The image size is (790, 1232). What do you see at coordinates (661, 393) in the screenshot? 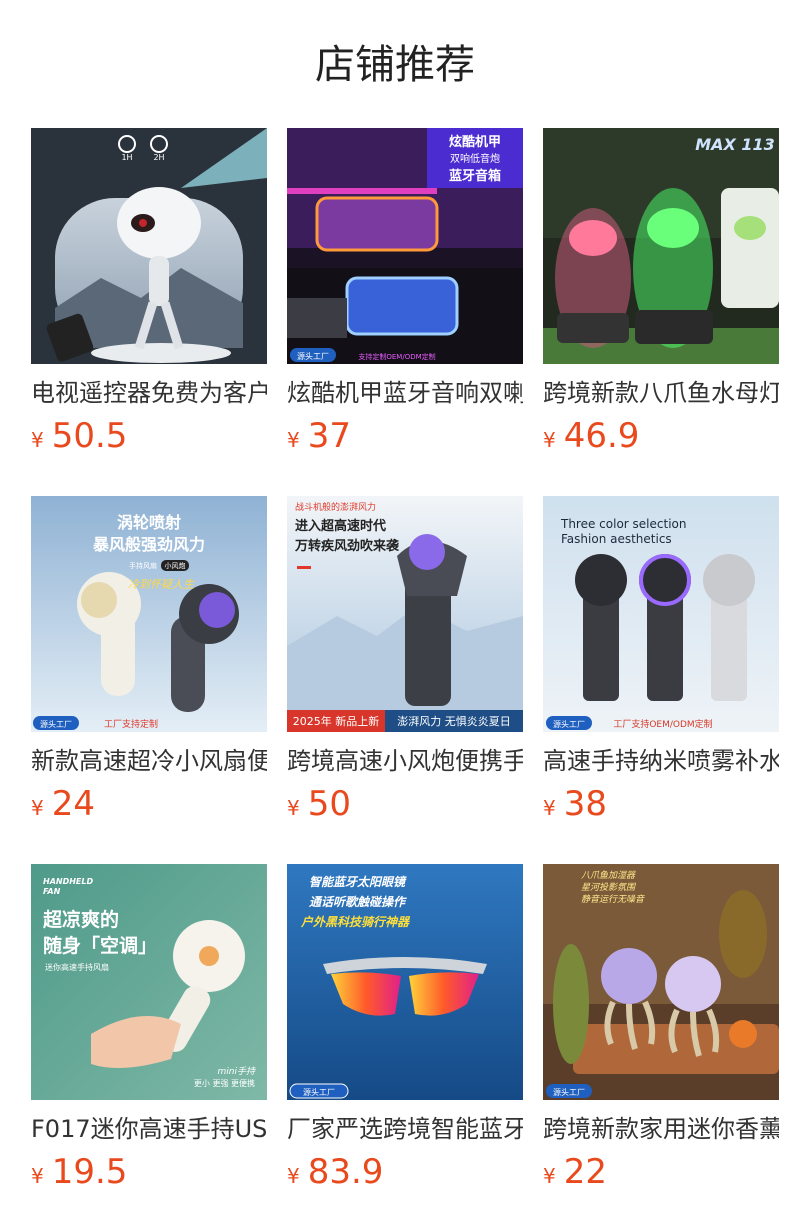
I see `product-title: 跨境新款八爪鱼水母灯` at bounding box center [661, 393].